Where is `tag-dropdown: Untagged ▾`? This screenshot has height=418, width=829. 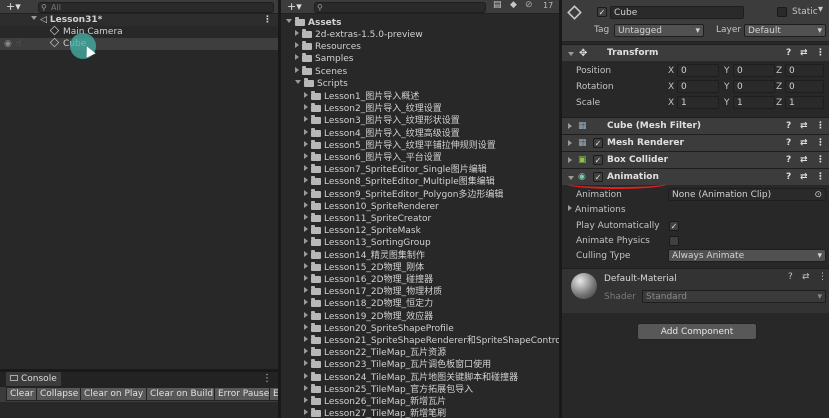 tag-dropdown: Untagged ▾ is located at coordinates (659, 30).